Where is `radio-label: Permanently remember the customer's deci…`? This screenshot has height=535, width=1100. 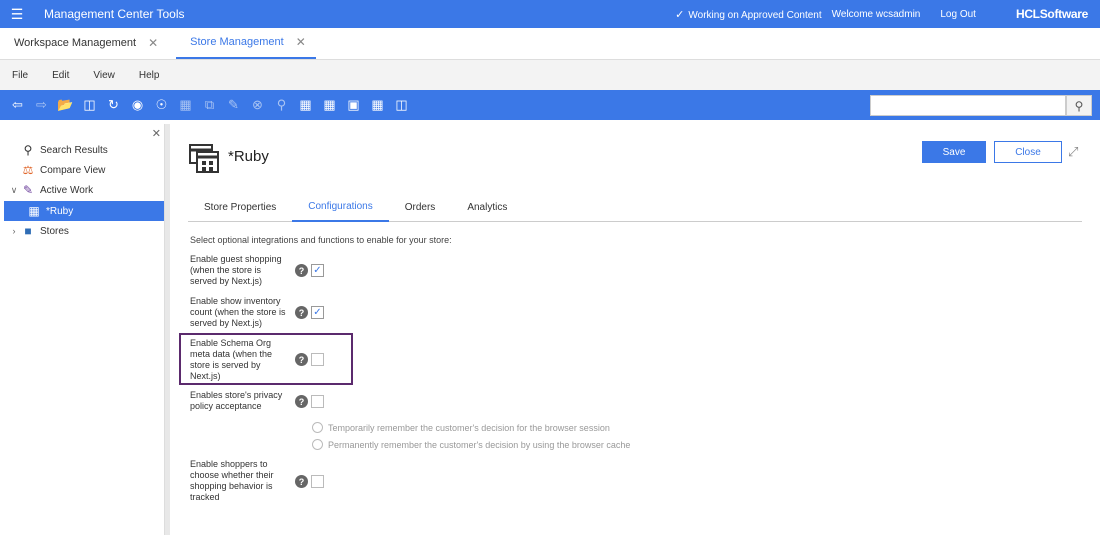 radio-label: Permanently remember the customer's deci… is located at coordinates (479, 444).